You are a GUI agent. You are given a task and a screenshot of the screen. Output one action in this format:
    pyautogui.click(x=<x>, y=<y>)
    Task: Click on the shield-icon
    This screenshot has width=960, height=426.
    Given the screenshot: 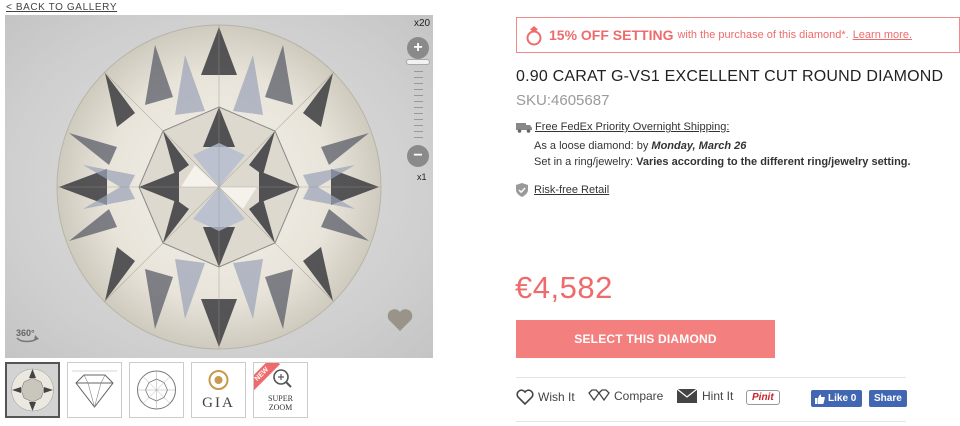 What is the action you would take?
    pyautogui.click(x=522, y=190)
    